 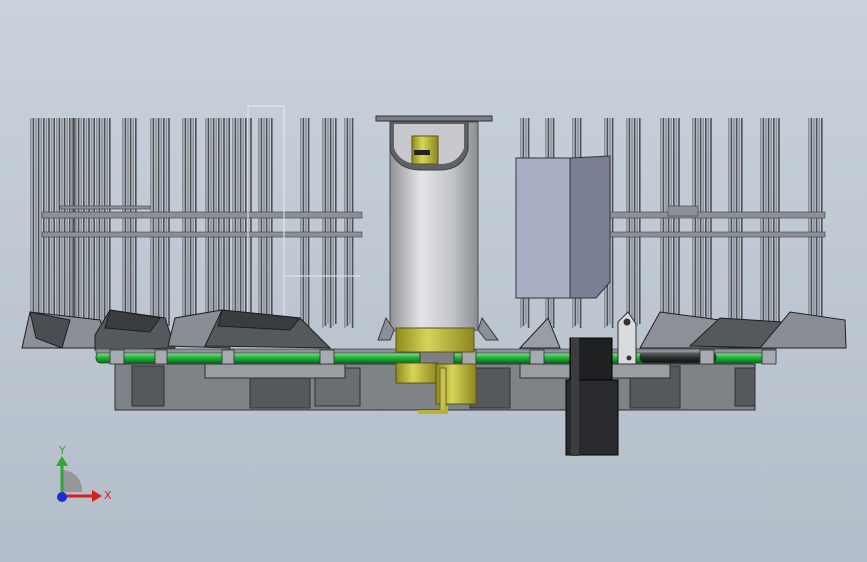 I want to click on x-axis-label: X, so click(x=108, y=495).